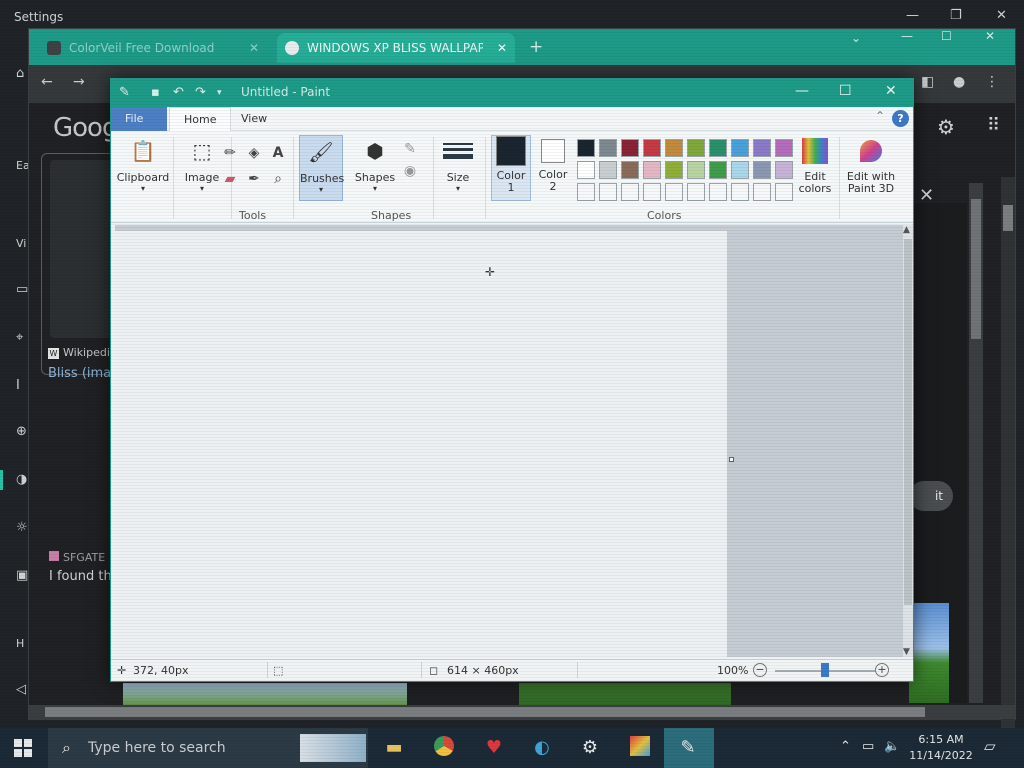 Image resolution: width=1024 pixels, height=768 pixels. I want to click on horizontal-scroll-thumb, so click(485, 712).